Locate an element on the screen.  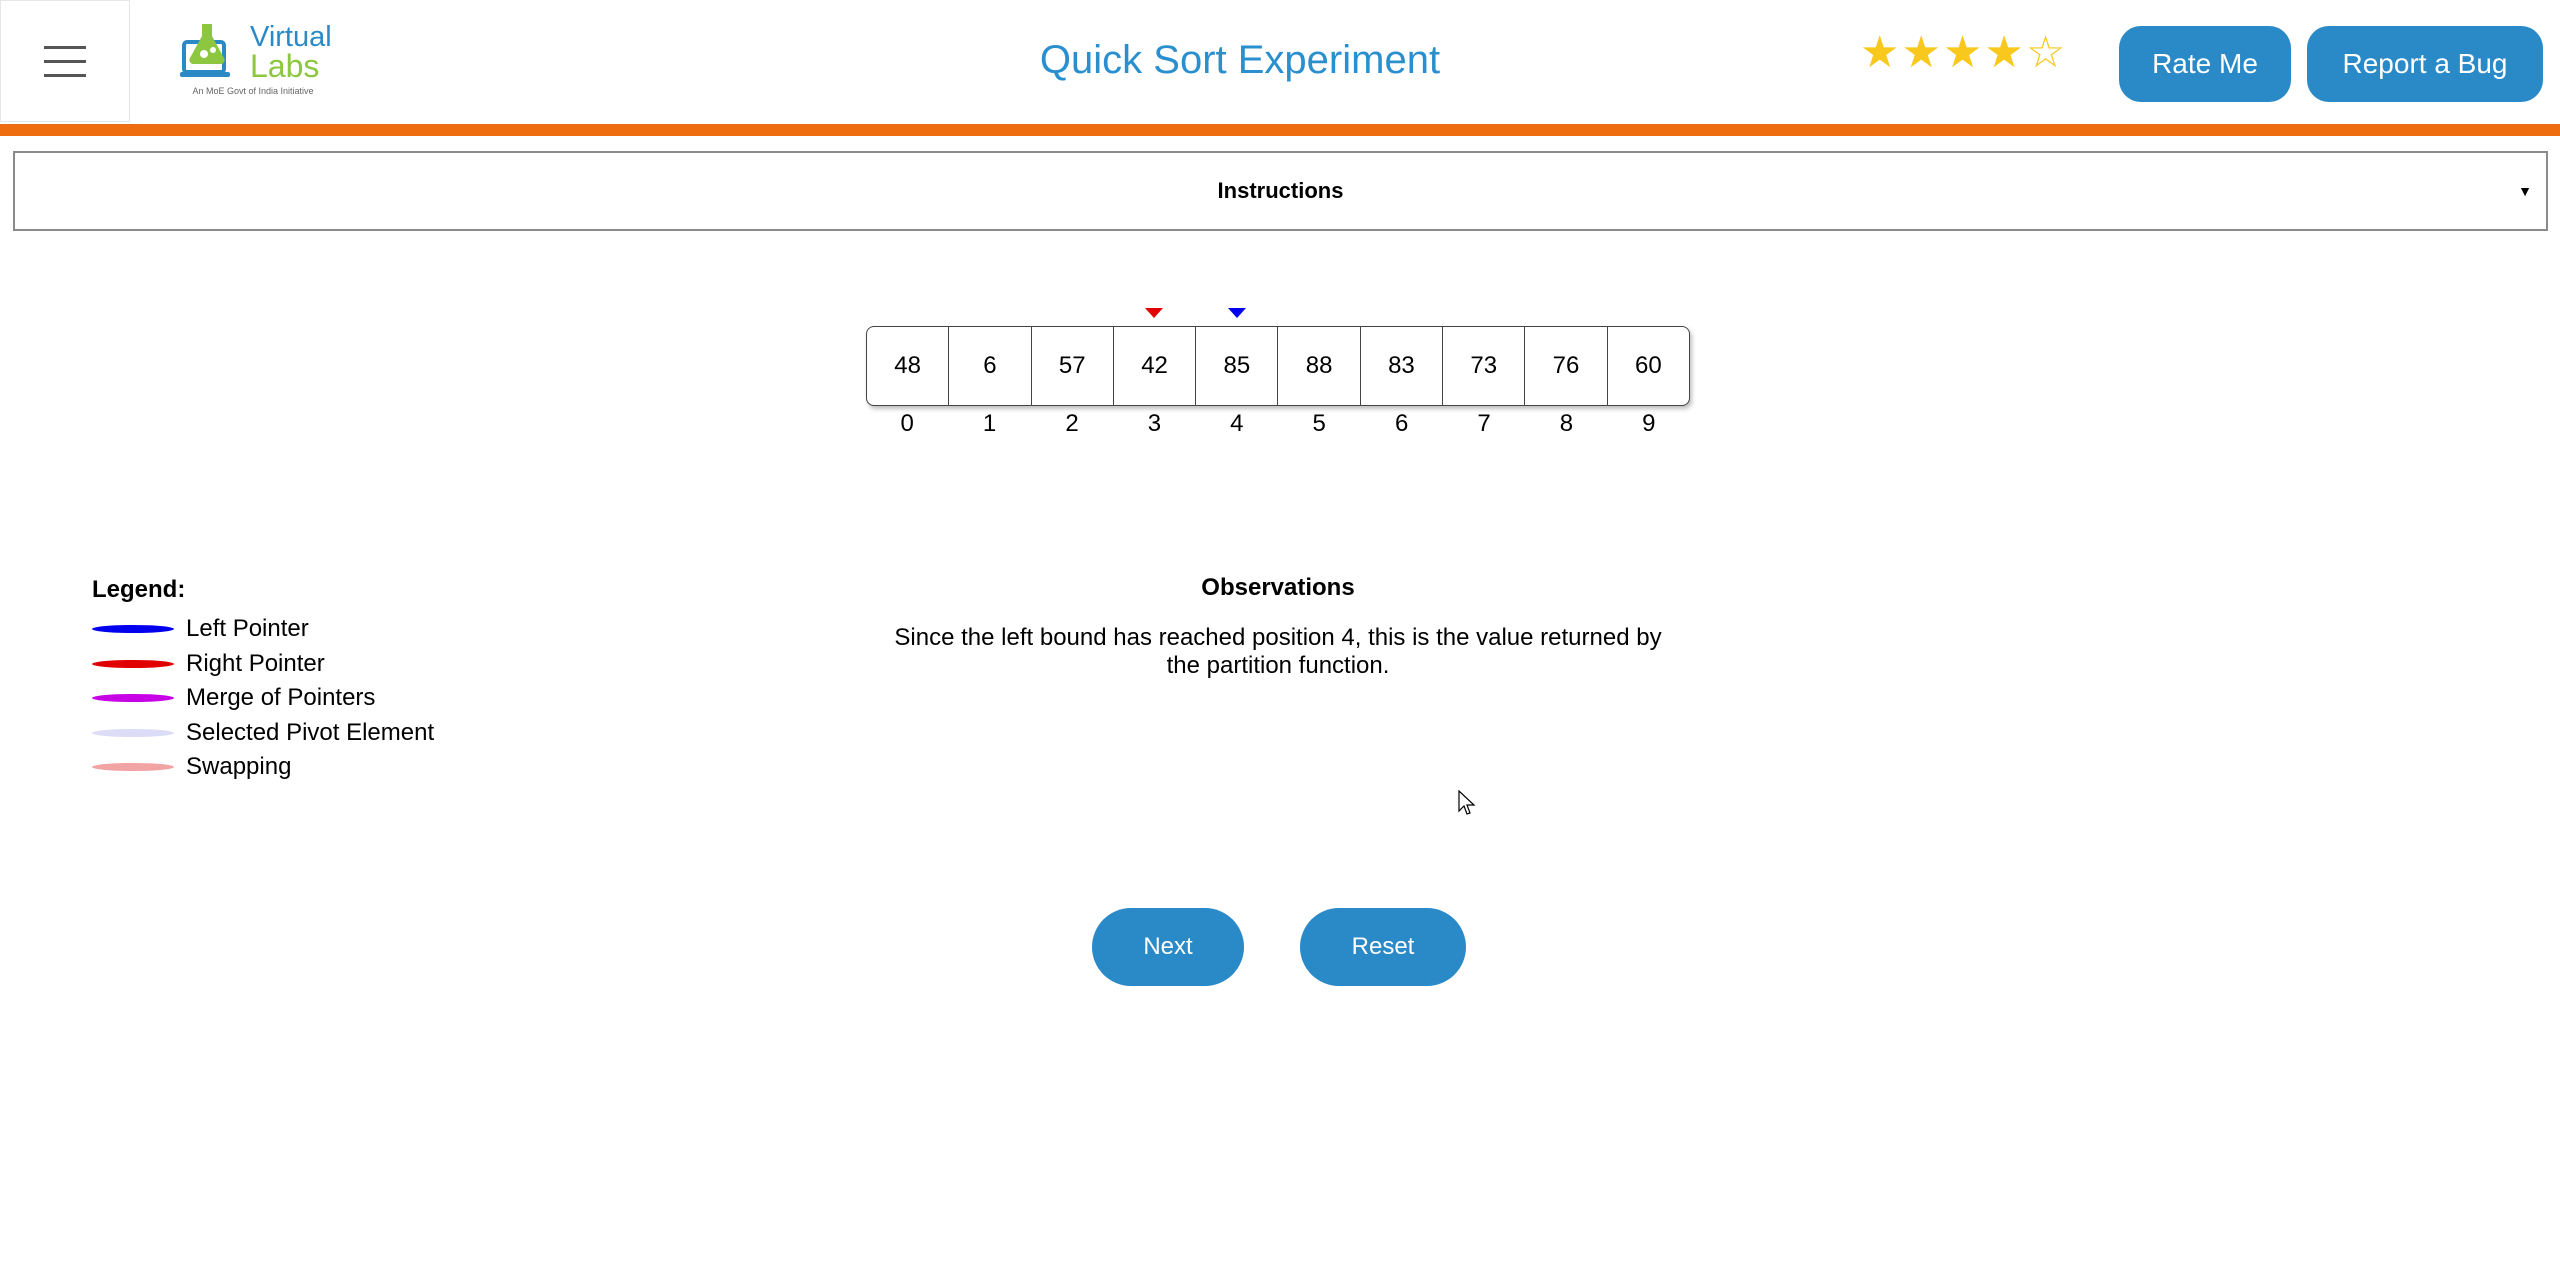
legend-item: Merge of Pointers is located at coordinates (263, 698).